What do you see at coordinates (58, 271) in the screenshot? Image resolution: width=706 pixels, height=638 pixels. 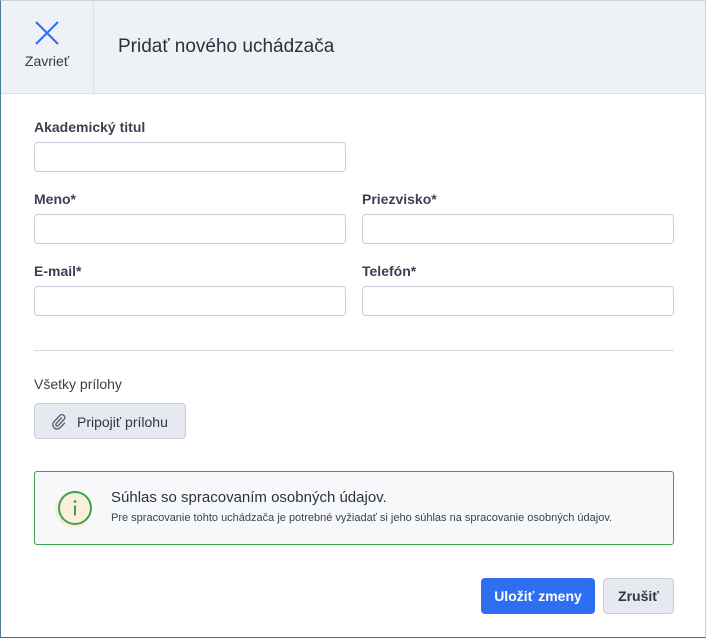 I see `email-label: E-mail*` at bounding box center [58, 271].